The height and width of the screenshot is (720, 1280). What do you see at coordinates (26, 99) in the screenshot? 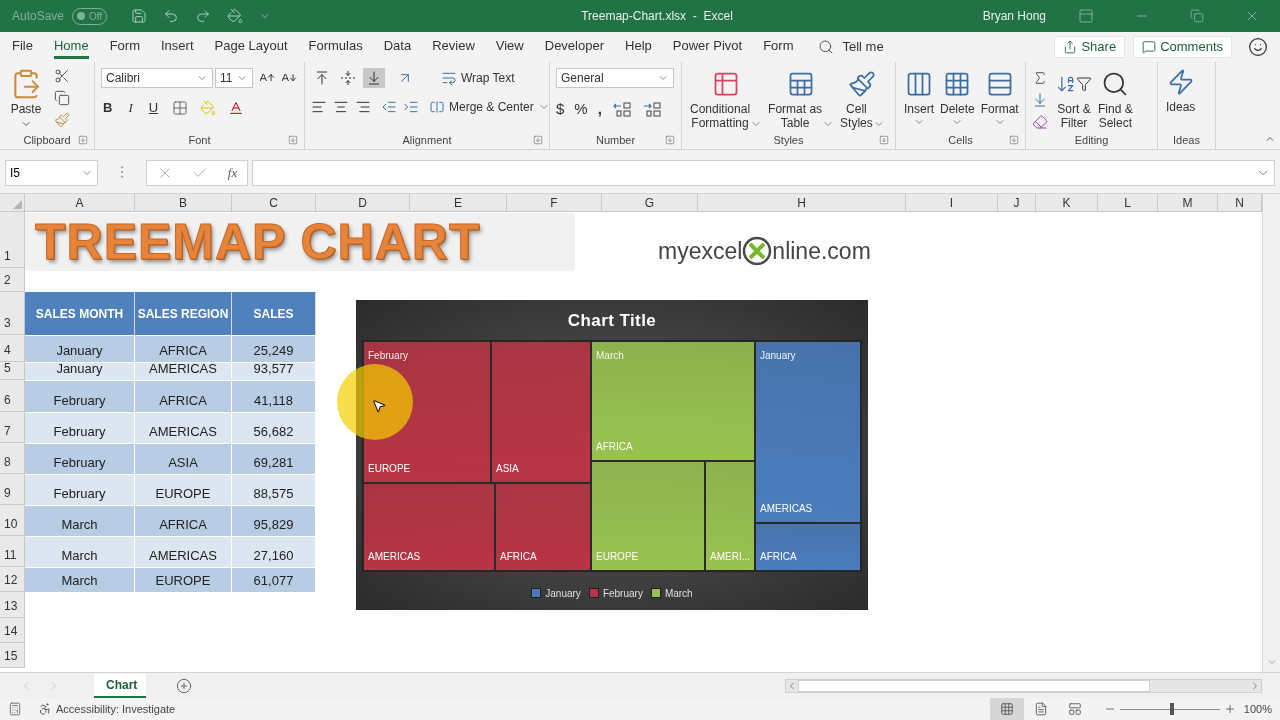
I see `paste-button: Paste` at bounding box center [26, 99].